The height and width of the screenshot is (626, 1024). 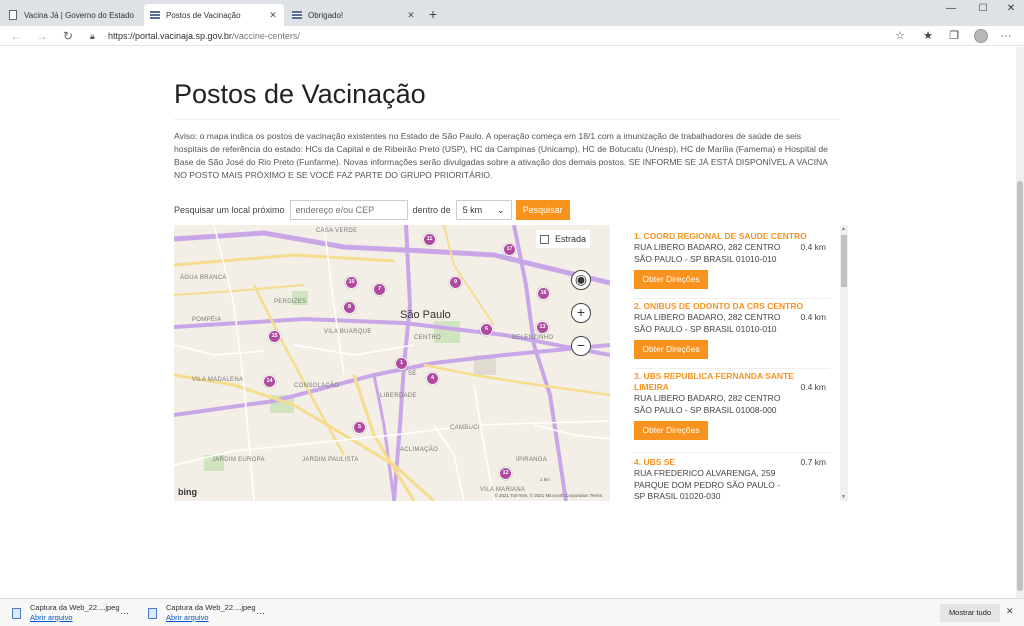 What do you see at coordinates (843, 497) in the screenshot?
I see `scroll-down-icon: ▼` at bounding box center [843, 497].